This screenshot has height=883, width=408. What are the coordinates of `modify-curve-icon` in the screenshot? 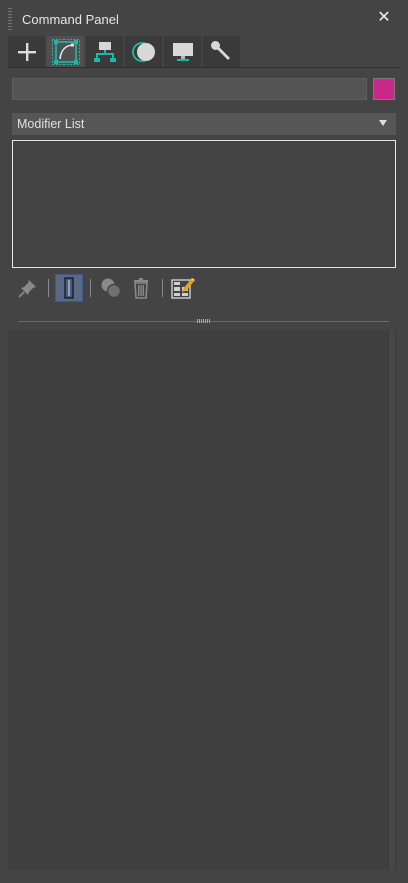 It's located at (65, 52).